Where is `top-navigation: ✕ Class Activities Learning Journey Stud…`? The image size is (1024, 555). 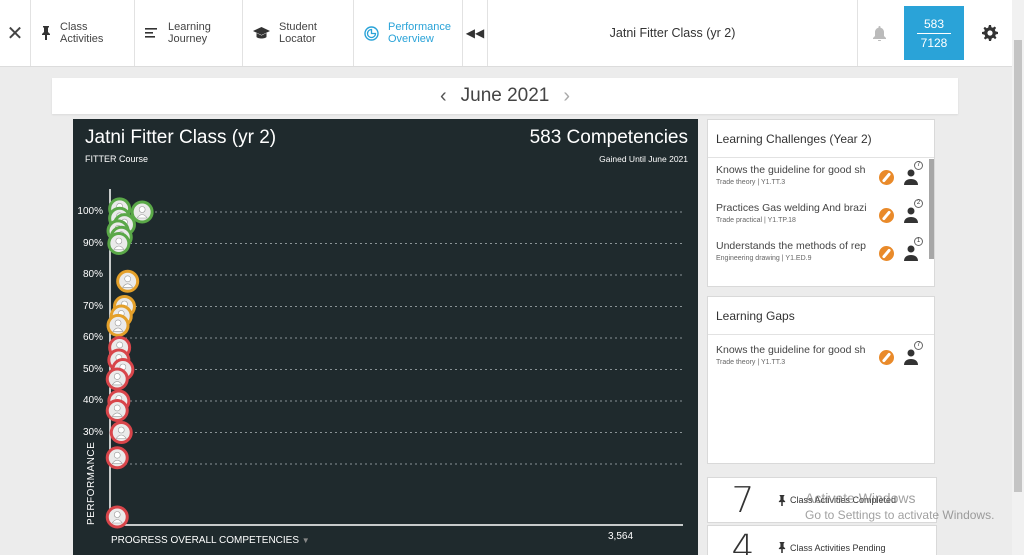 top-navigation: ✕ Class Activities Learning Journey Stud… is located at coordinates (506, 33).